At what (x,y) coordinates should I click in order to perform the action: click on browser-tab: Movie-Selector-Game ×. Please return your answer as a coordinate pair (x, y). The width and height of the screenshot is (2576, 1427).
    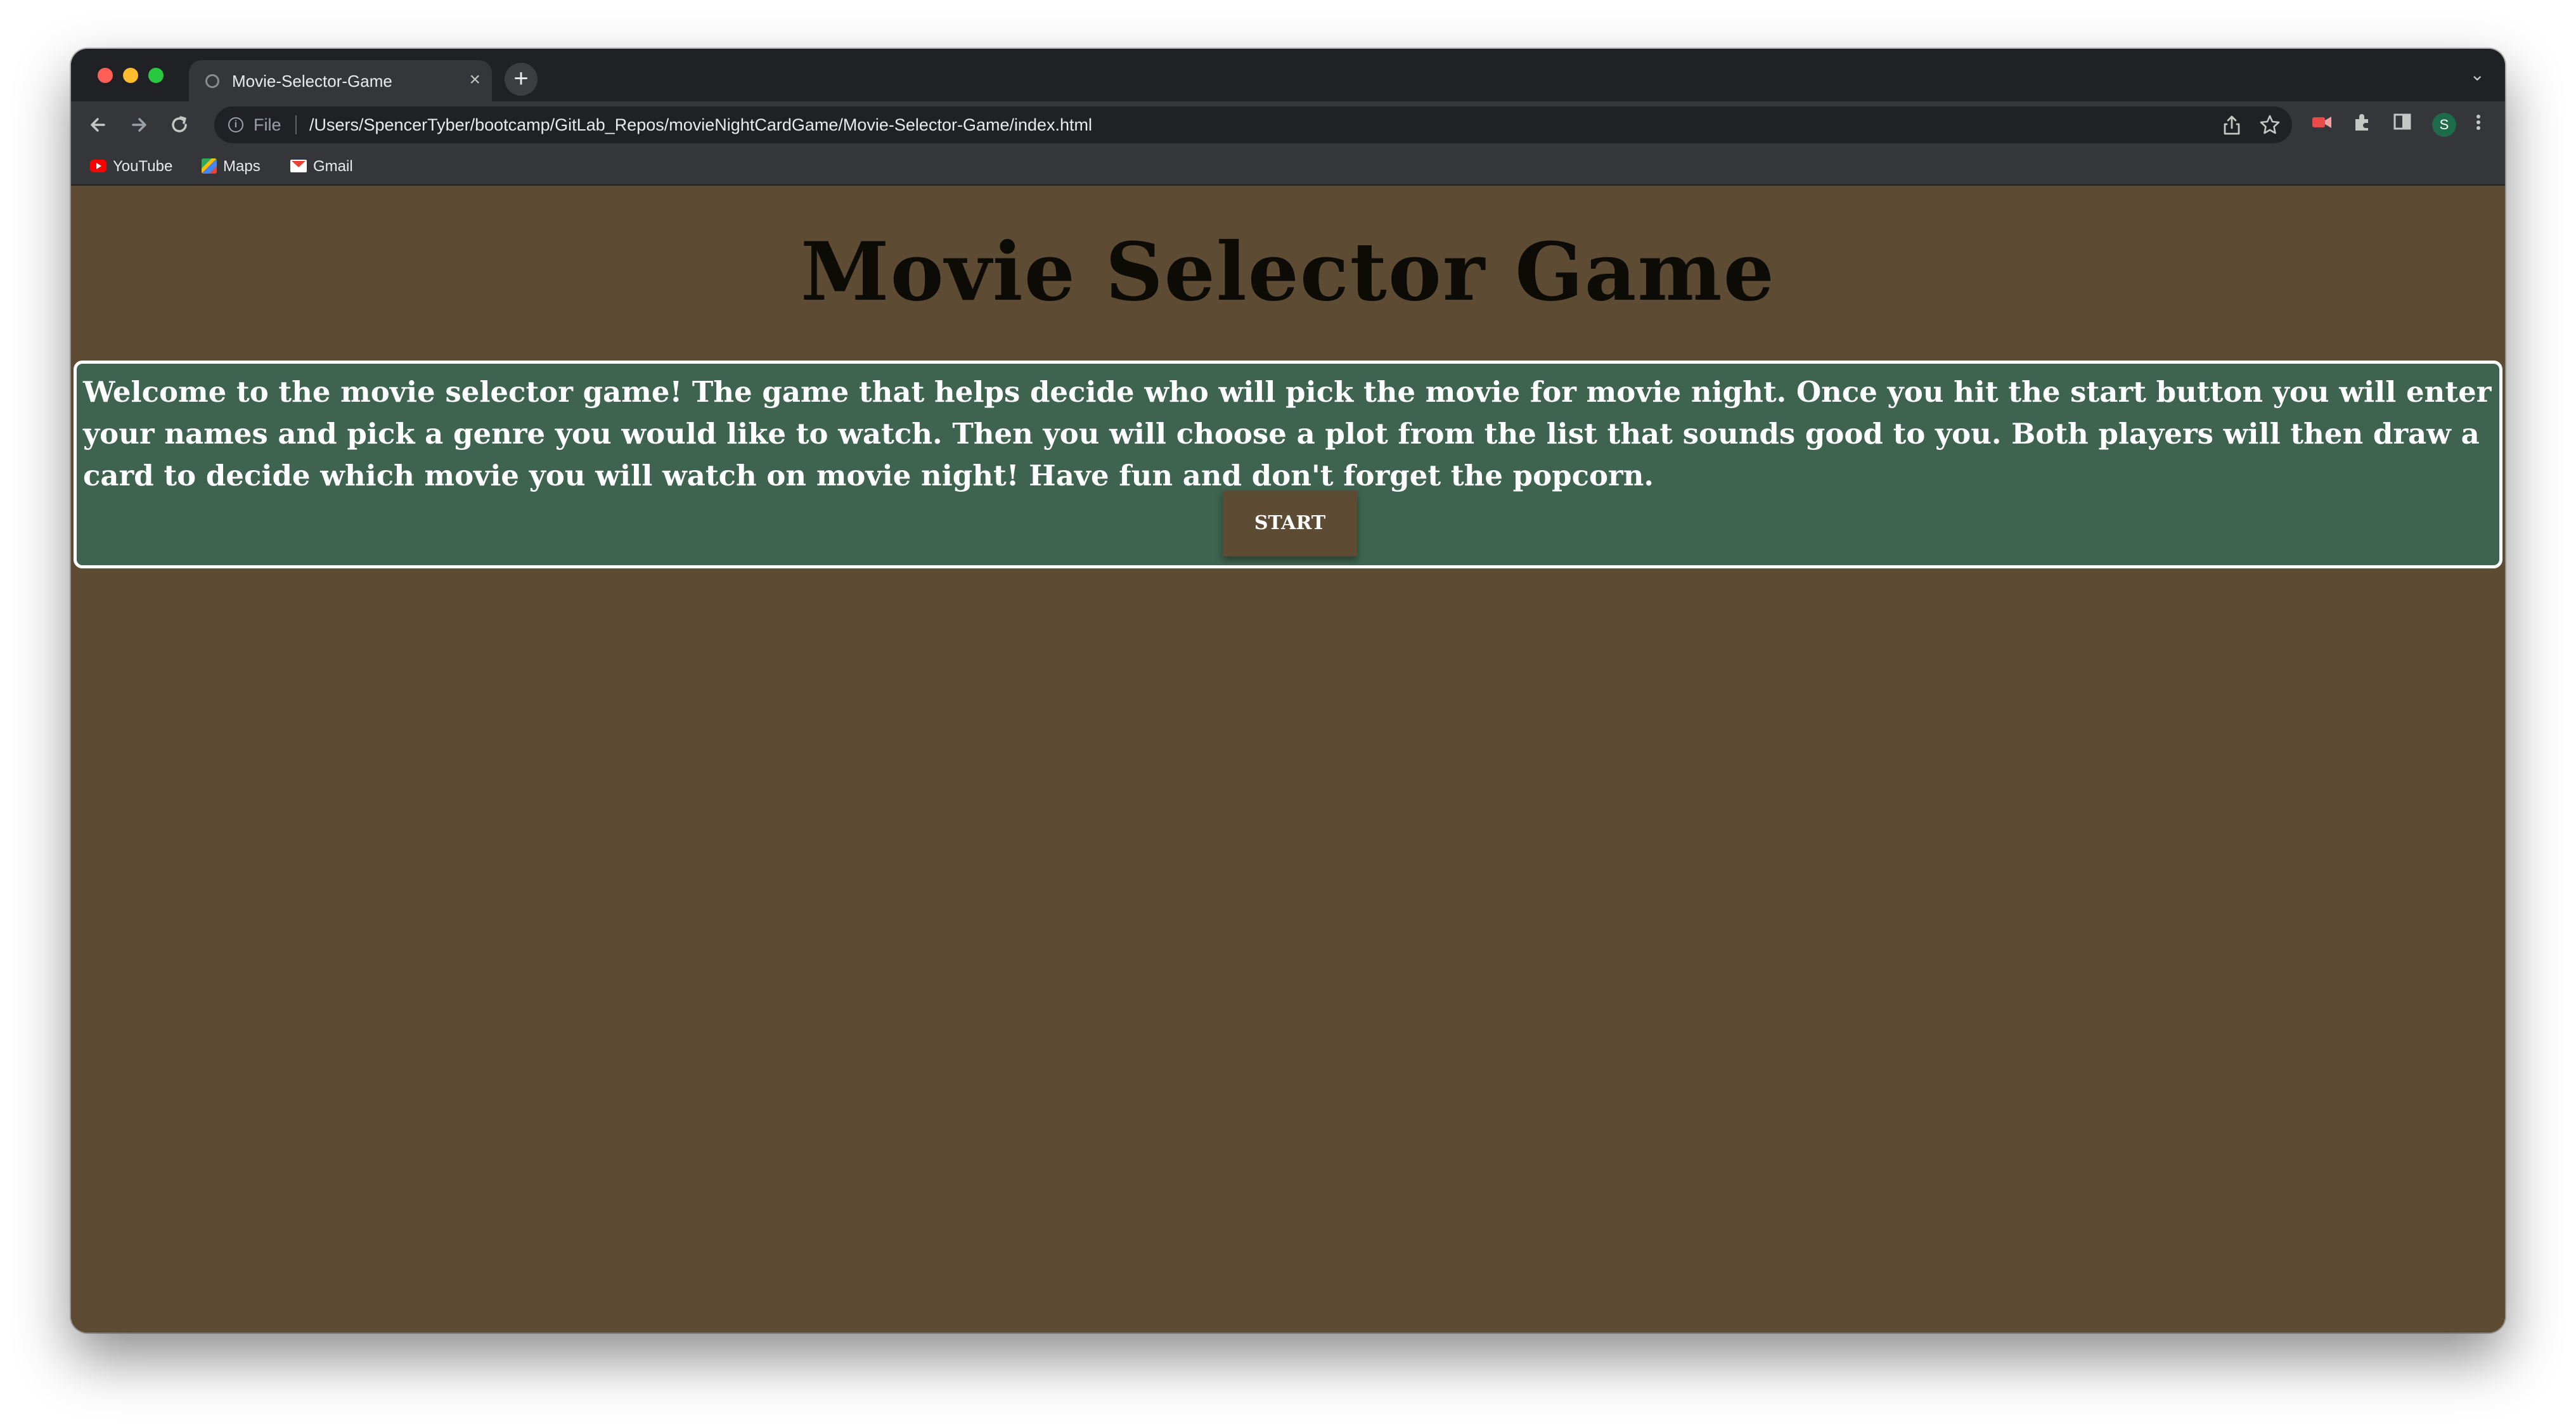
    Looking at the image, I should click on (340, 80).